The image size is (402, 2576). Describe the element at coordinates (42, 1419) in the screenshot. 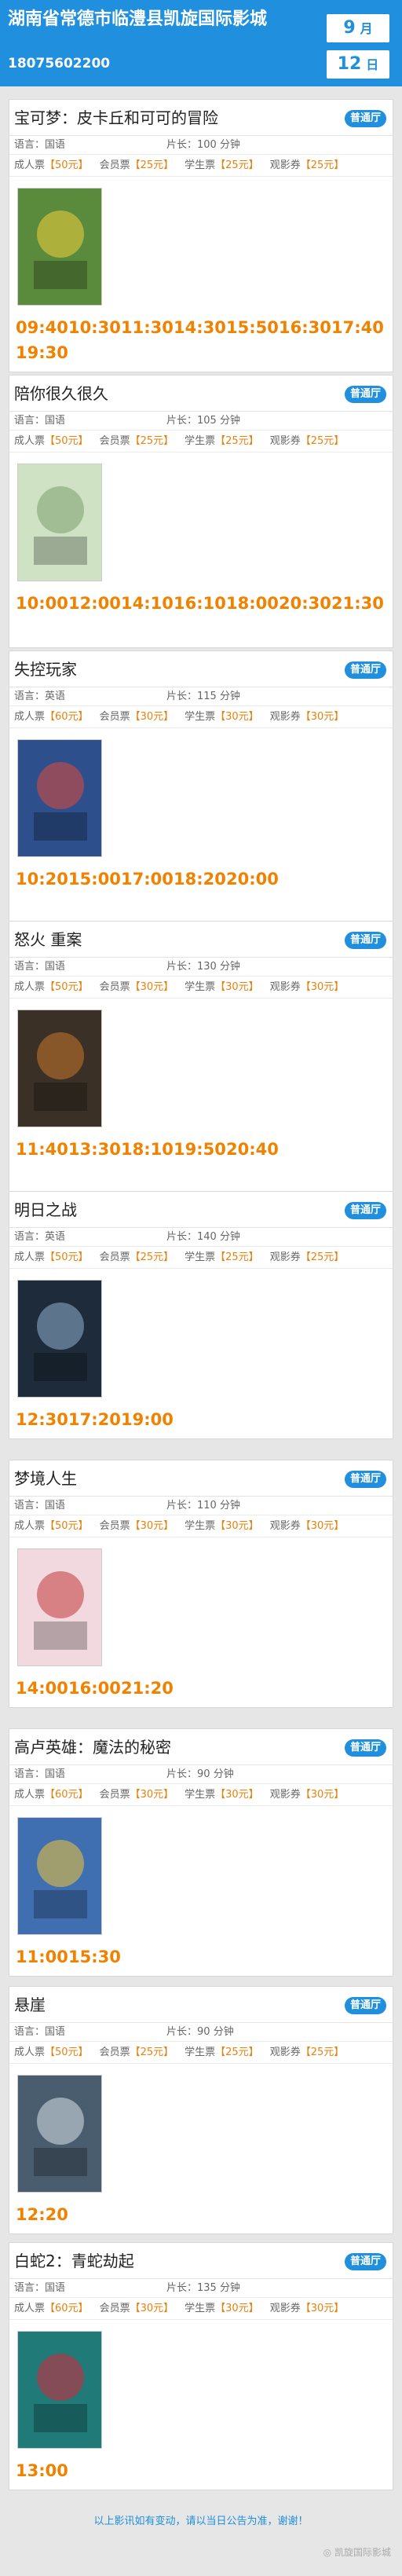

I see `showtime: 12:30` at that location.